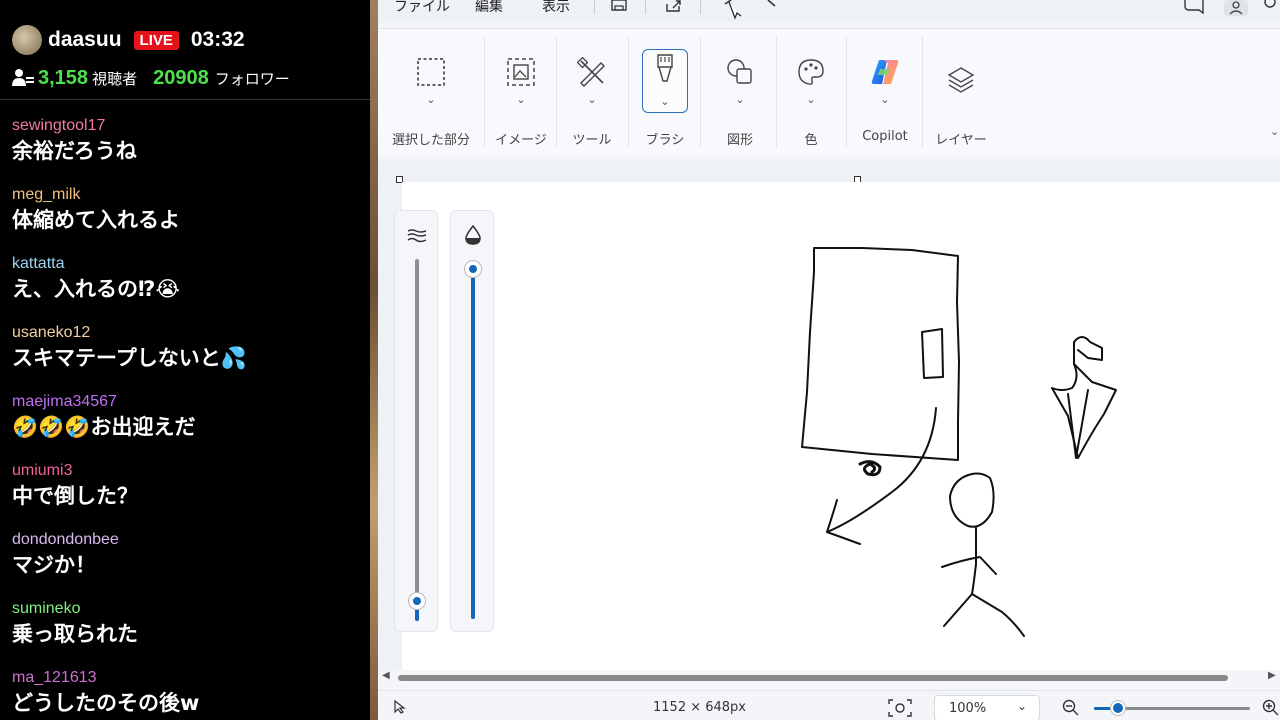  Describe the element at coordinates (187, 333) in the screenshot. I see `chat-username: usaneko12` at that location.